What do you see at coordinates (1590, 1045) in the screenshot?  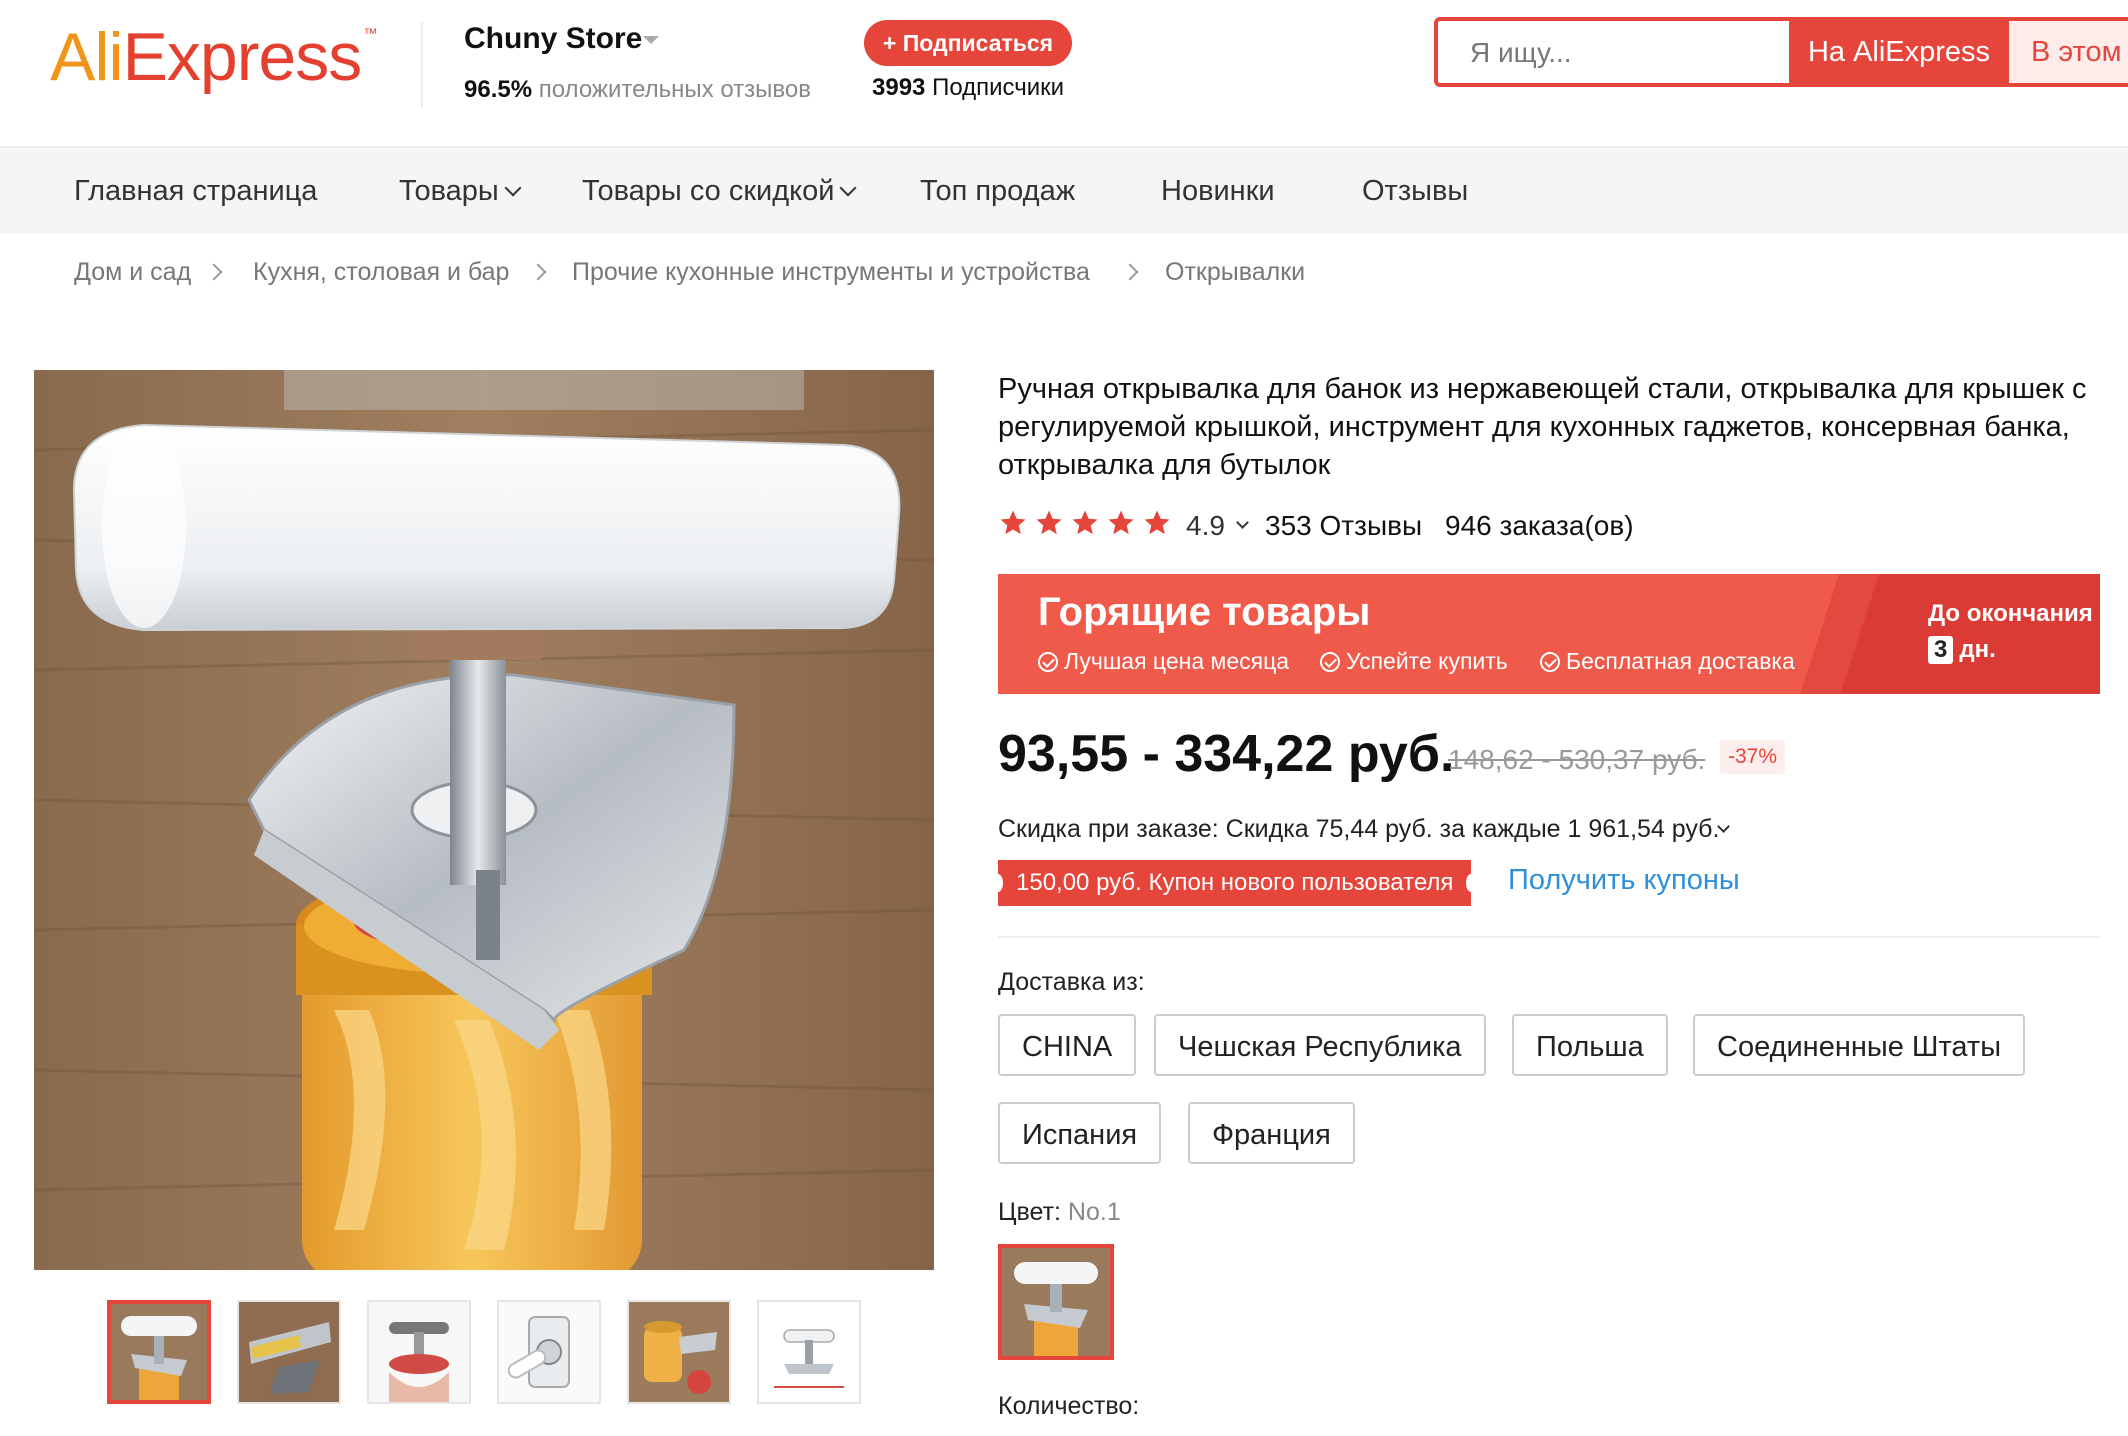 I see `ship-from-option-poland: Польша` at bounding box center [1590, 1045].